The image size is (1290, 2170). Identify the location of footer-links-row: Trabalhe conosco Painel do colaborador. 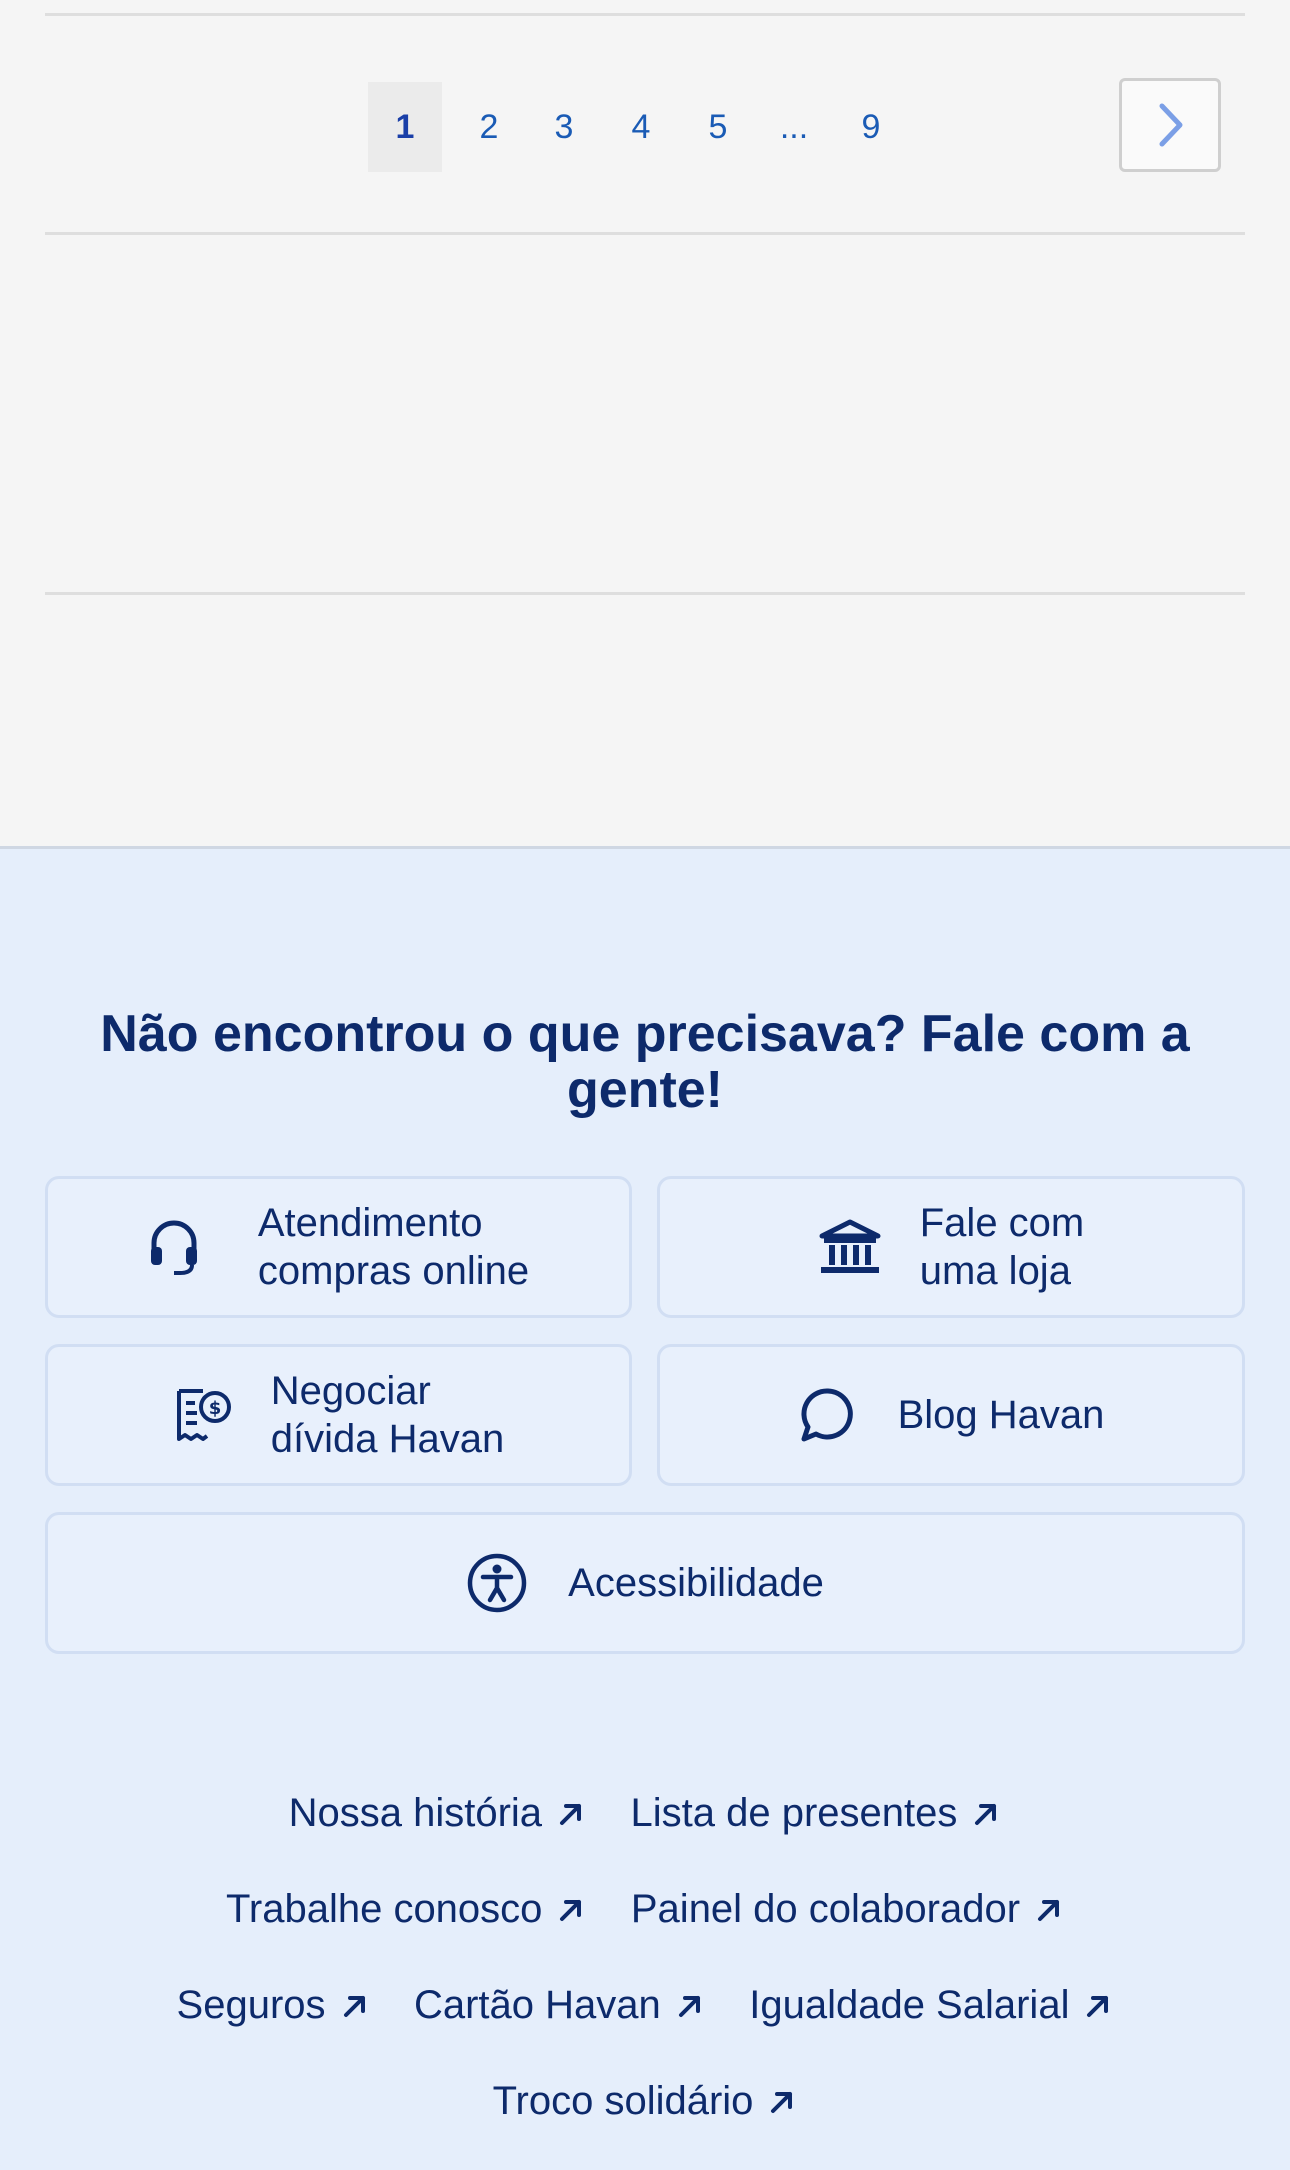
(645, 1909).